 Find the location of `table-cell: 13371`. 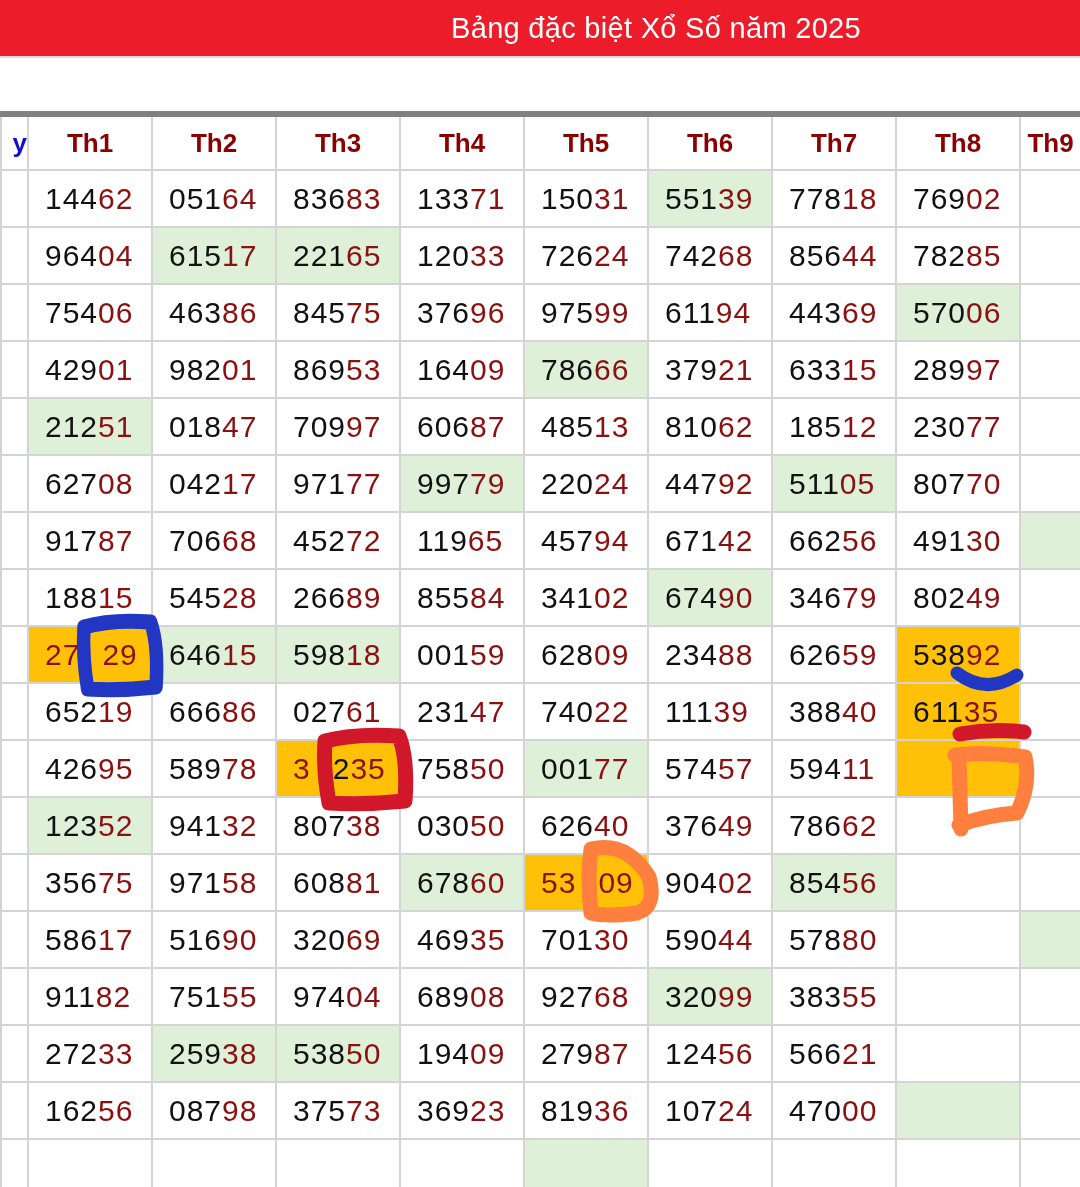

table-cell: 13371 is located at coordinates (462, 198).